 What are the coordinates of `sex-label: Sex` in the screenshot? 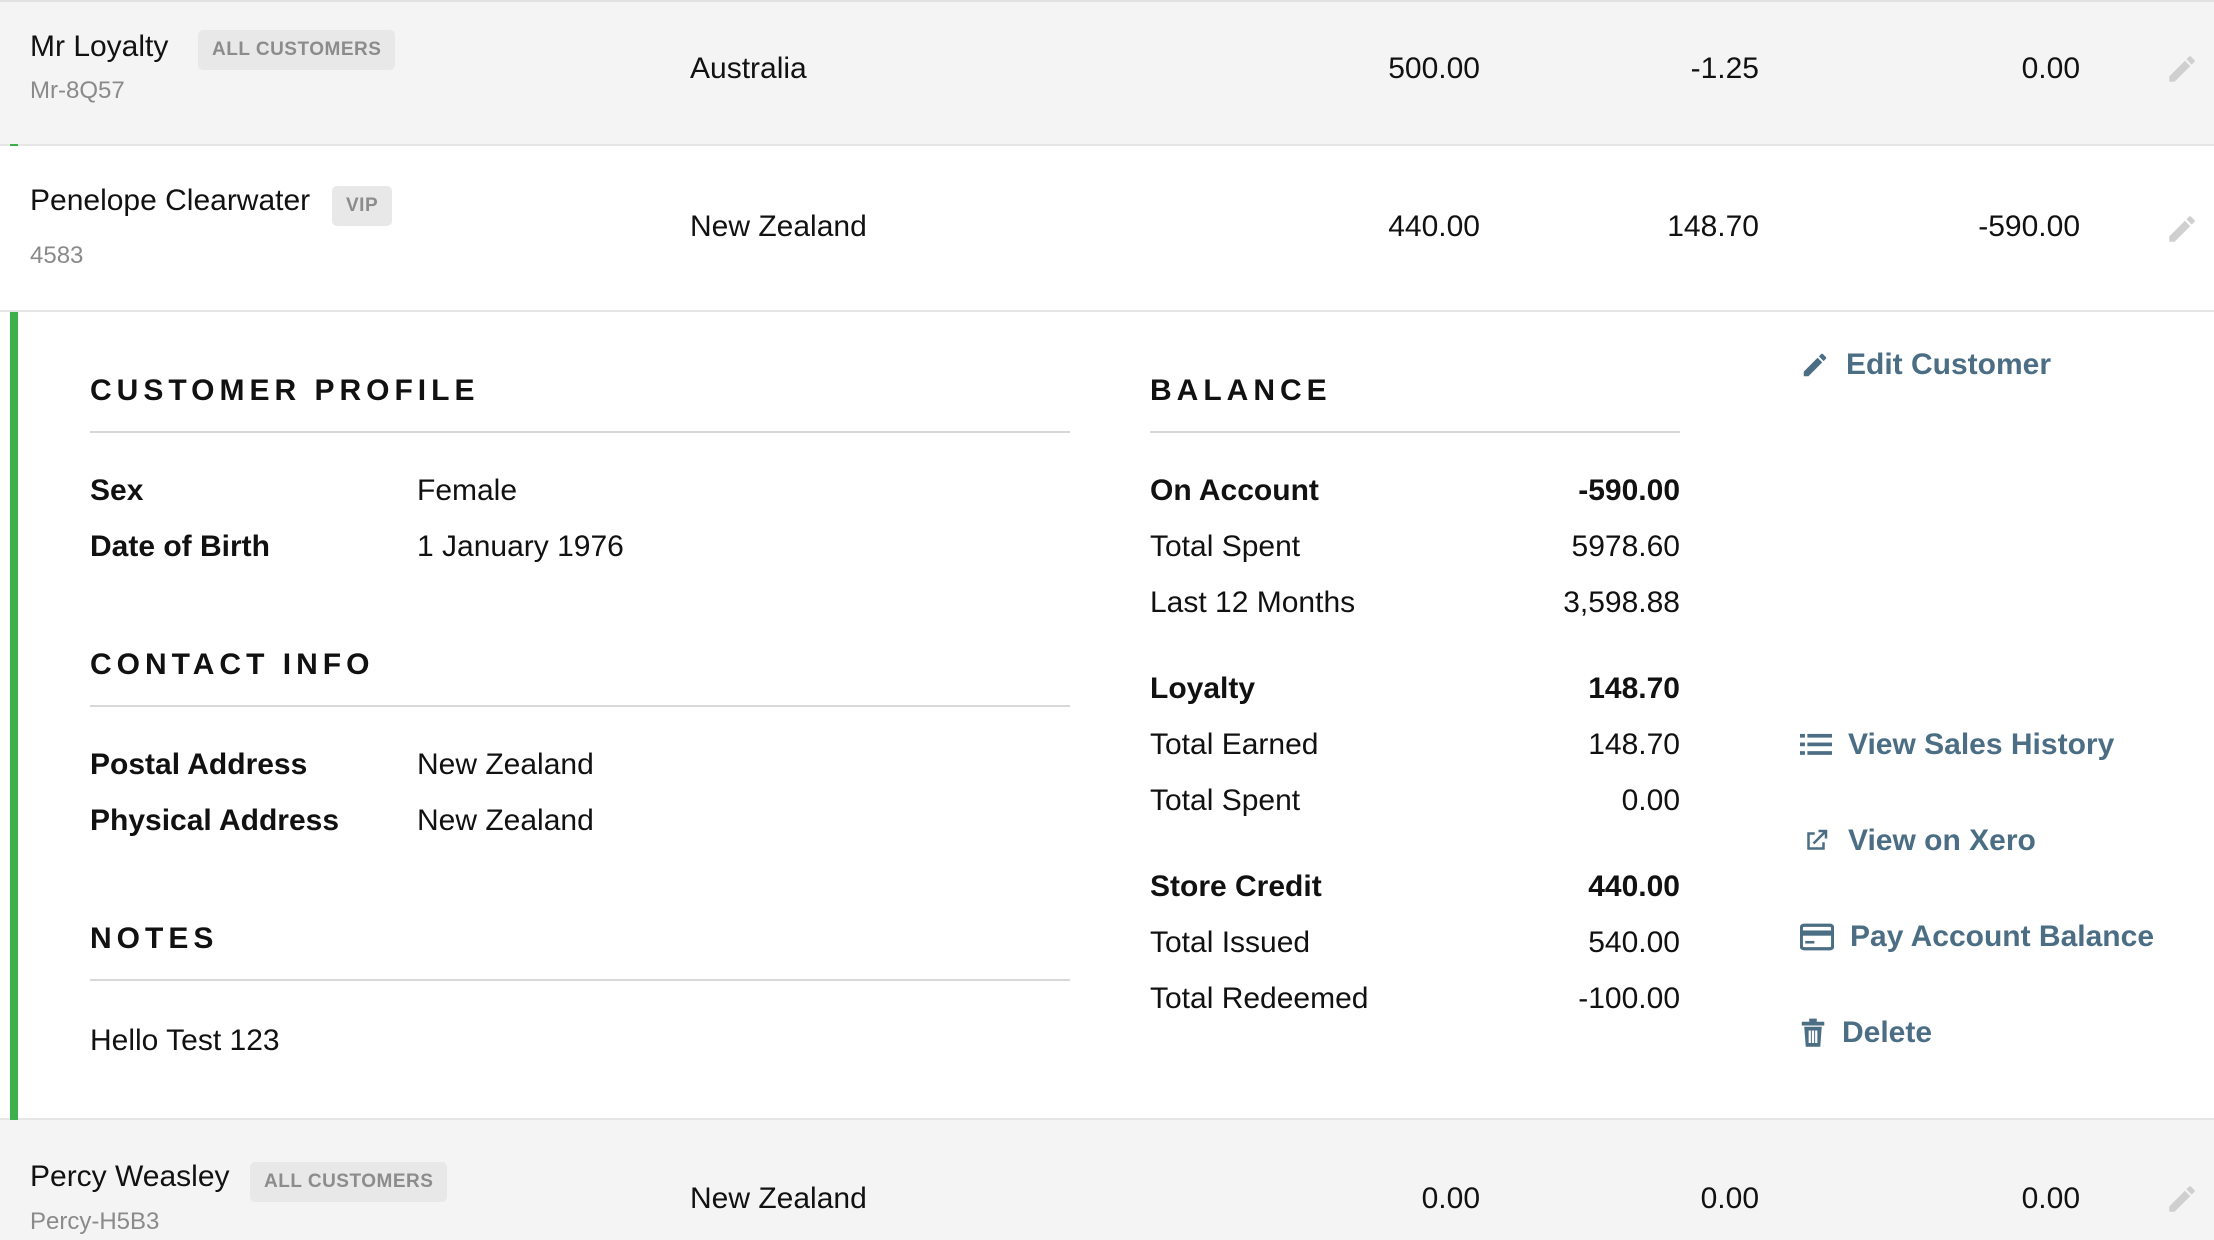 It's located at (117, 490).